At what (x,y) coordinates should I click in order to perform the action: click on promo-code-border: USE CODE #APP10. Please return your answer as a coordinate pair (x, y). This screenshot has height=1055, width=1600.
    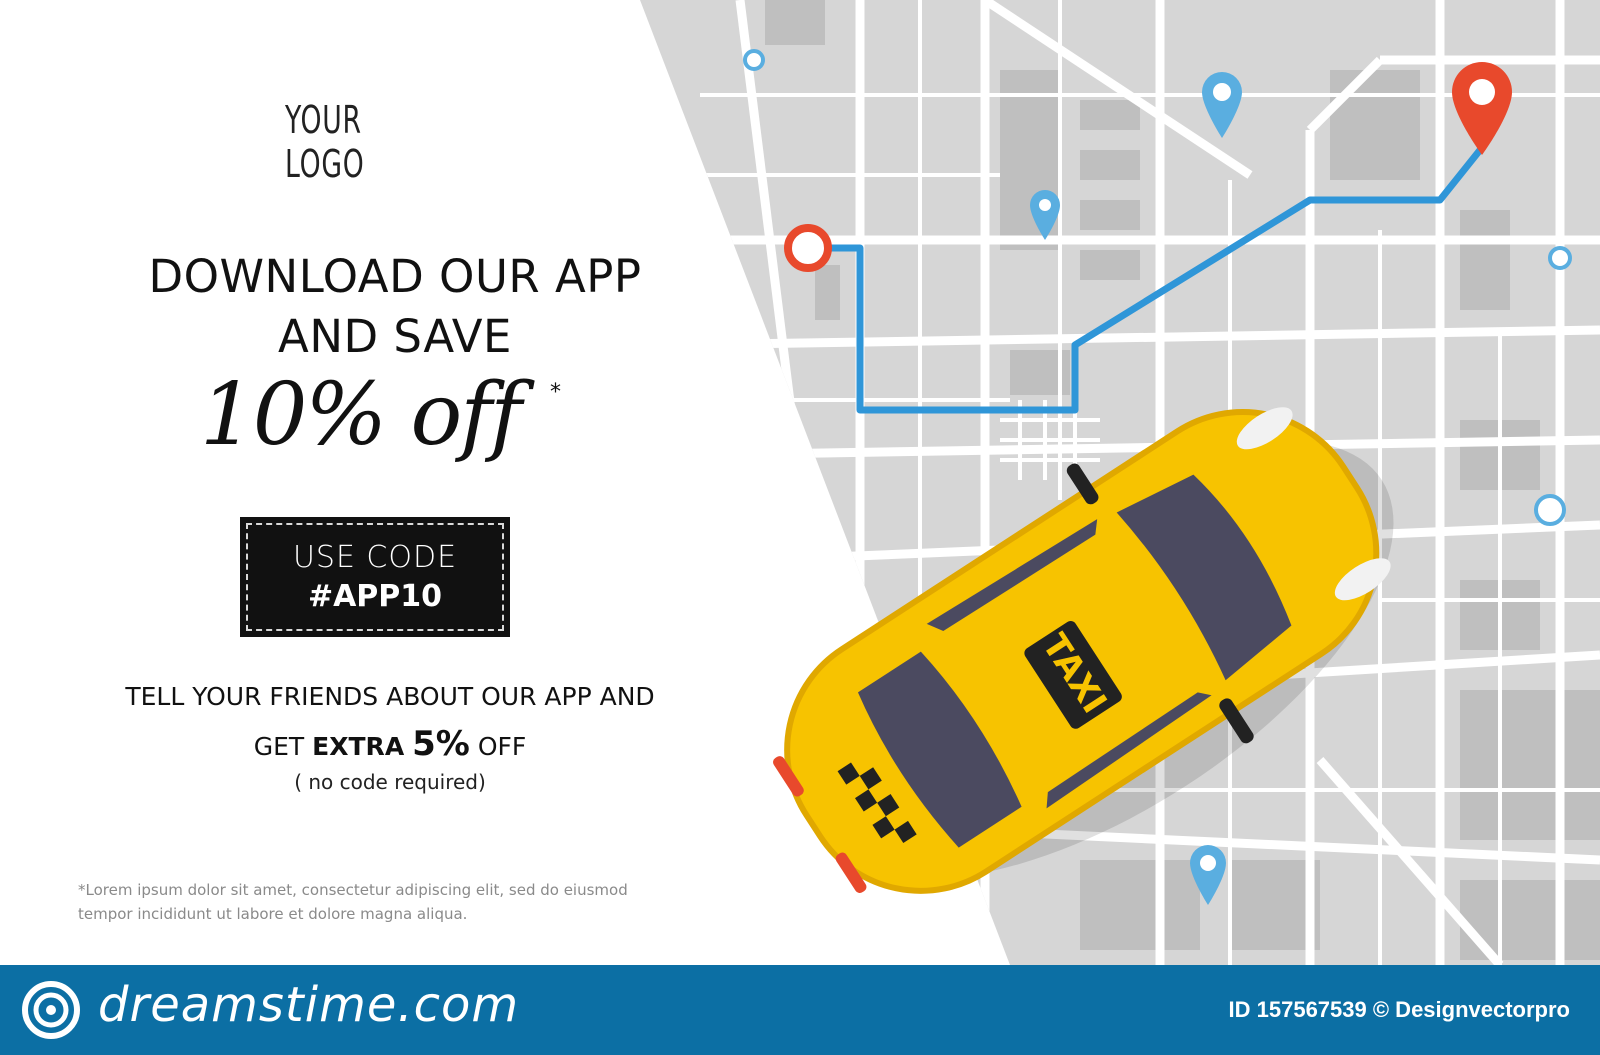
    Looking at the image, I should click on (375, 577).